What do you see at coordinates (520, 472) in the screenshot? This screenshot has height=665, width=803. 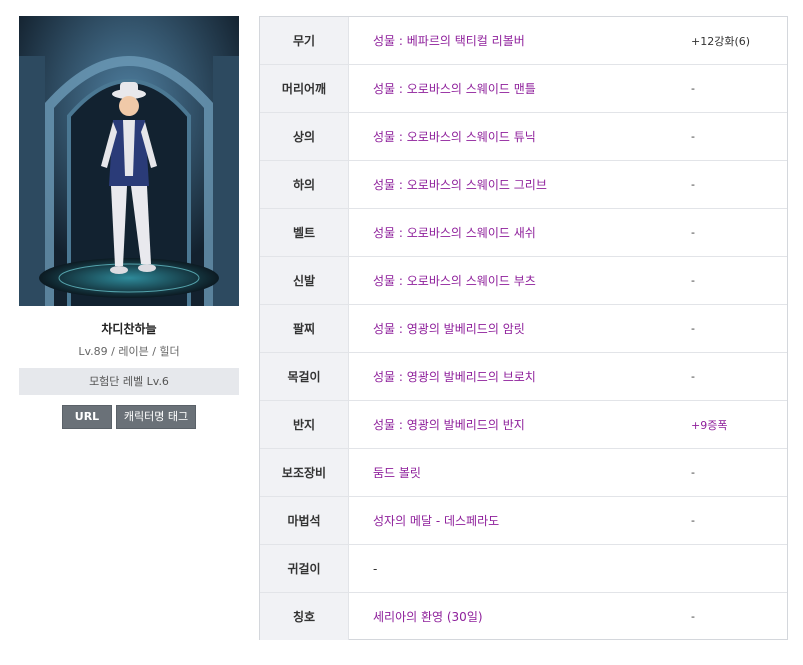 I see `item-name-link: 둠드 볼릿` at bounding box center [520, 472].